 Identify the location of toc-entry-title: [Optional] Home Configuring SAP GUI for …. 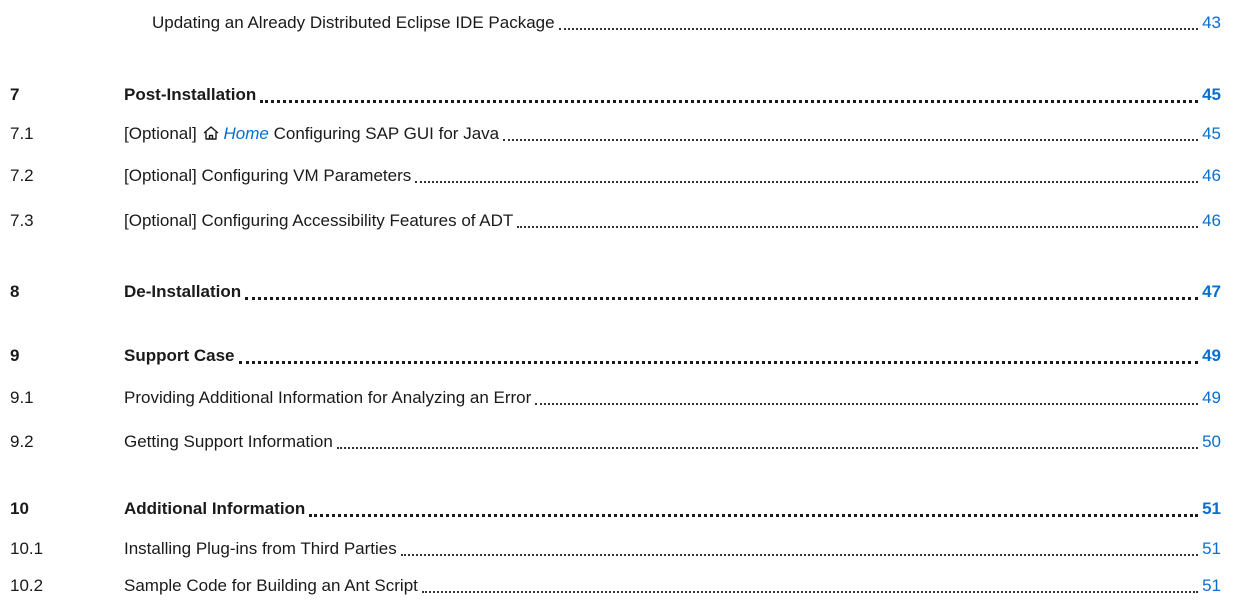
(311, 134).